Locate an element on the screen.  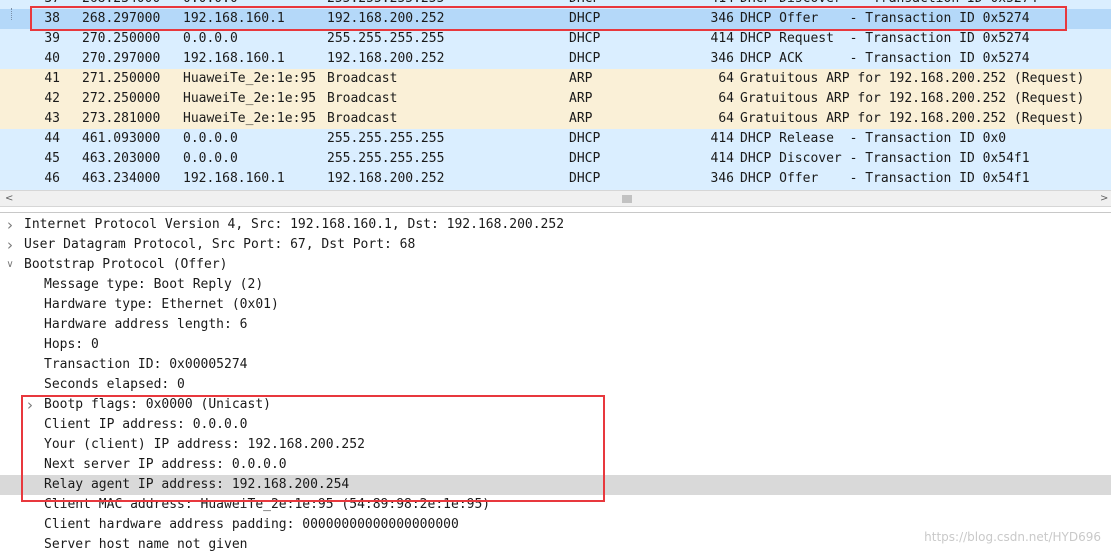
detail-row: Hops: 0 is located at coordinates (555, 345).